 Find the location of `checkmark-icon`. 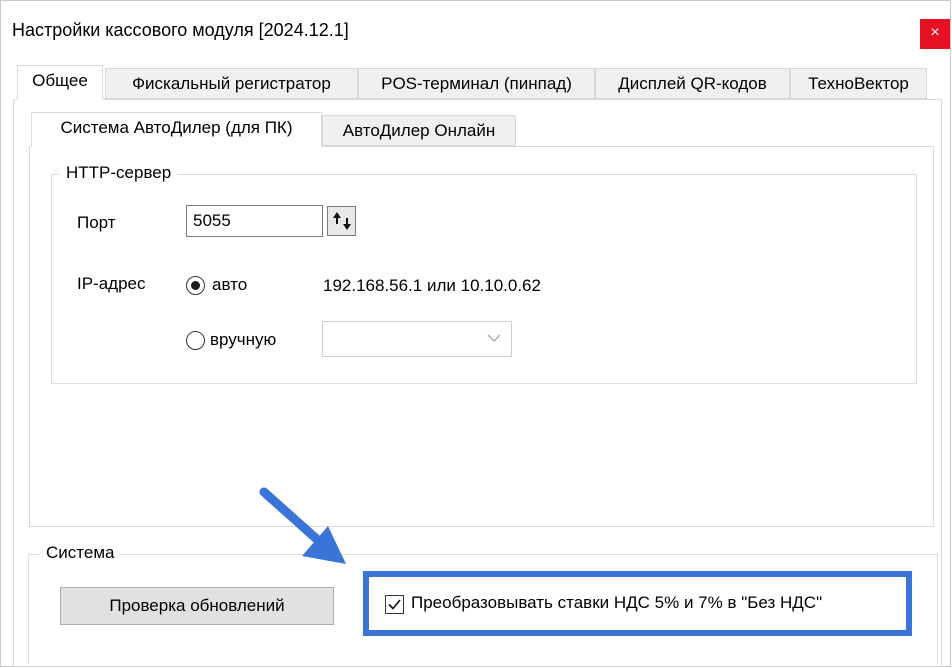

checkmark-icon is located at coordinates (394, 604).